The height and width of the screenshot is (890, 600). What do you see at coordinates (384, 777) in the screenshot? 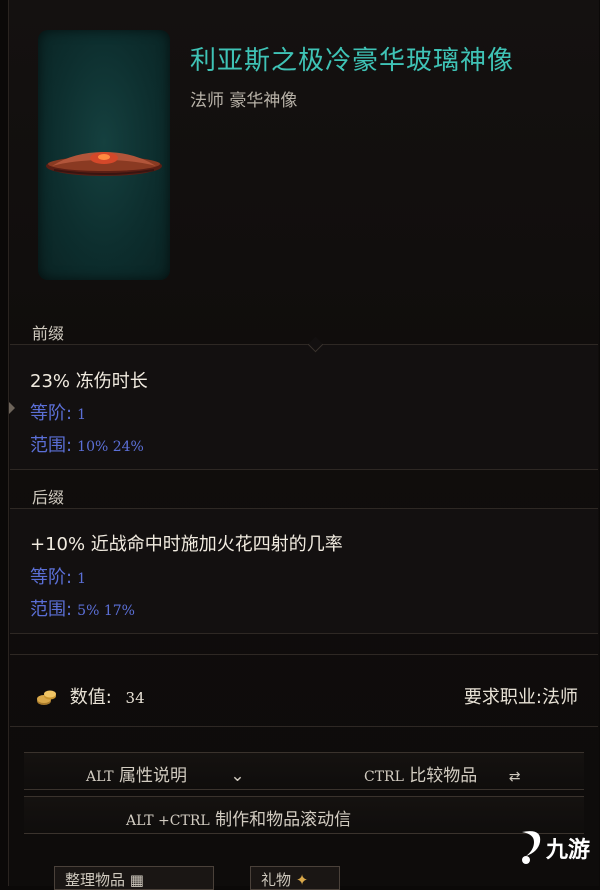
I see `ctrl-key: CTRL` at bounding box center [384, 777].